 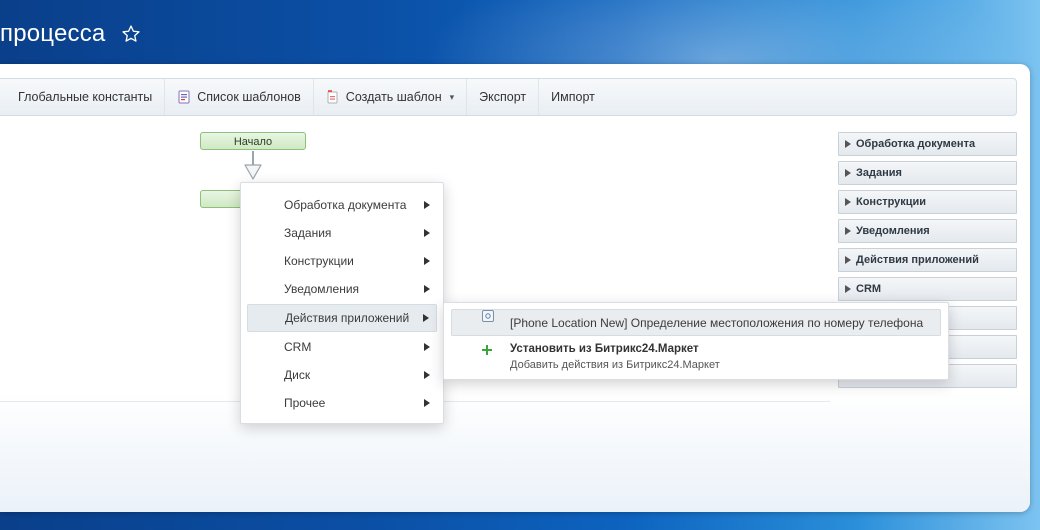 I want to click on menu-item-label: Прочее, so click(x=305, y=403).